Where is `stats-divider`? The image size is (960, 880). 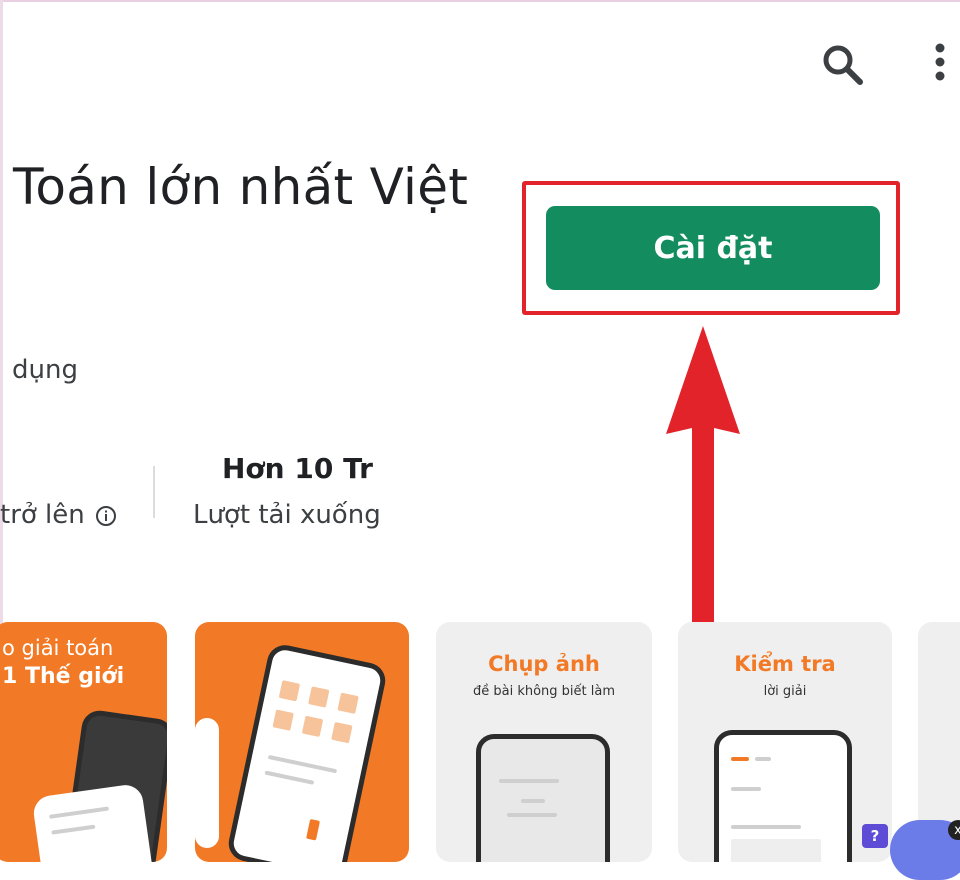
stats-divider is located at coordinates (154, 492).